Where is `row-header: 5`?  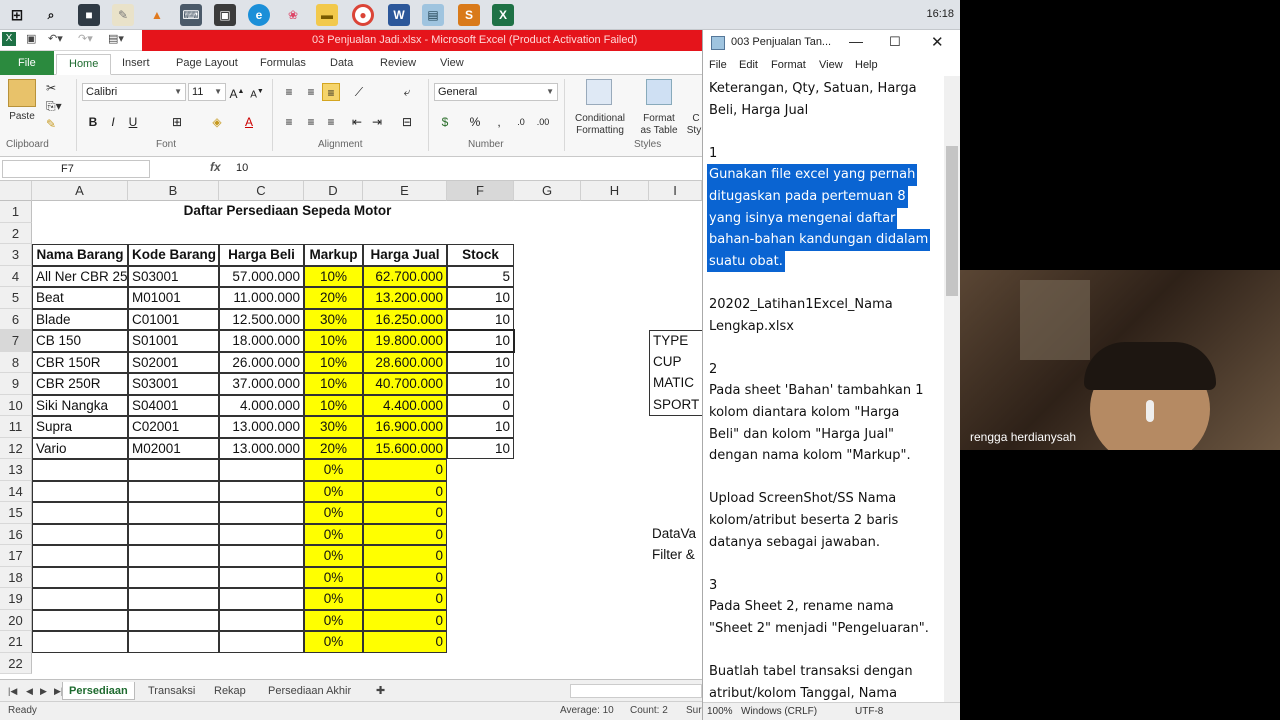
row-header: 5 is located at coordinates (16, 298).